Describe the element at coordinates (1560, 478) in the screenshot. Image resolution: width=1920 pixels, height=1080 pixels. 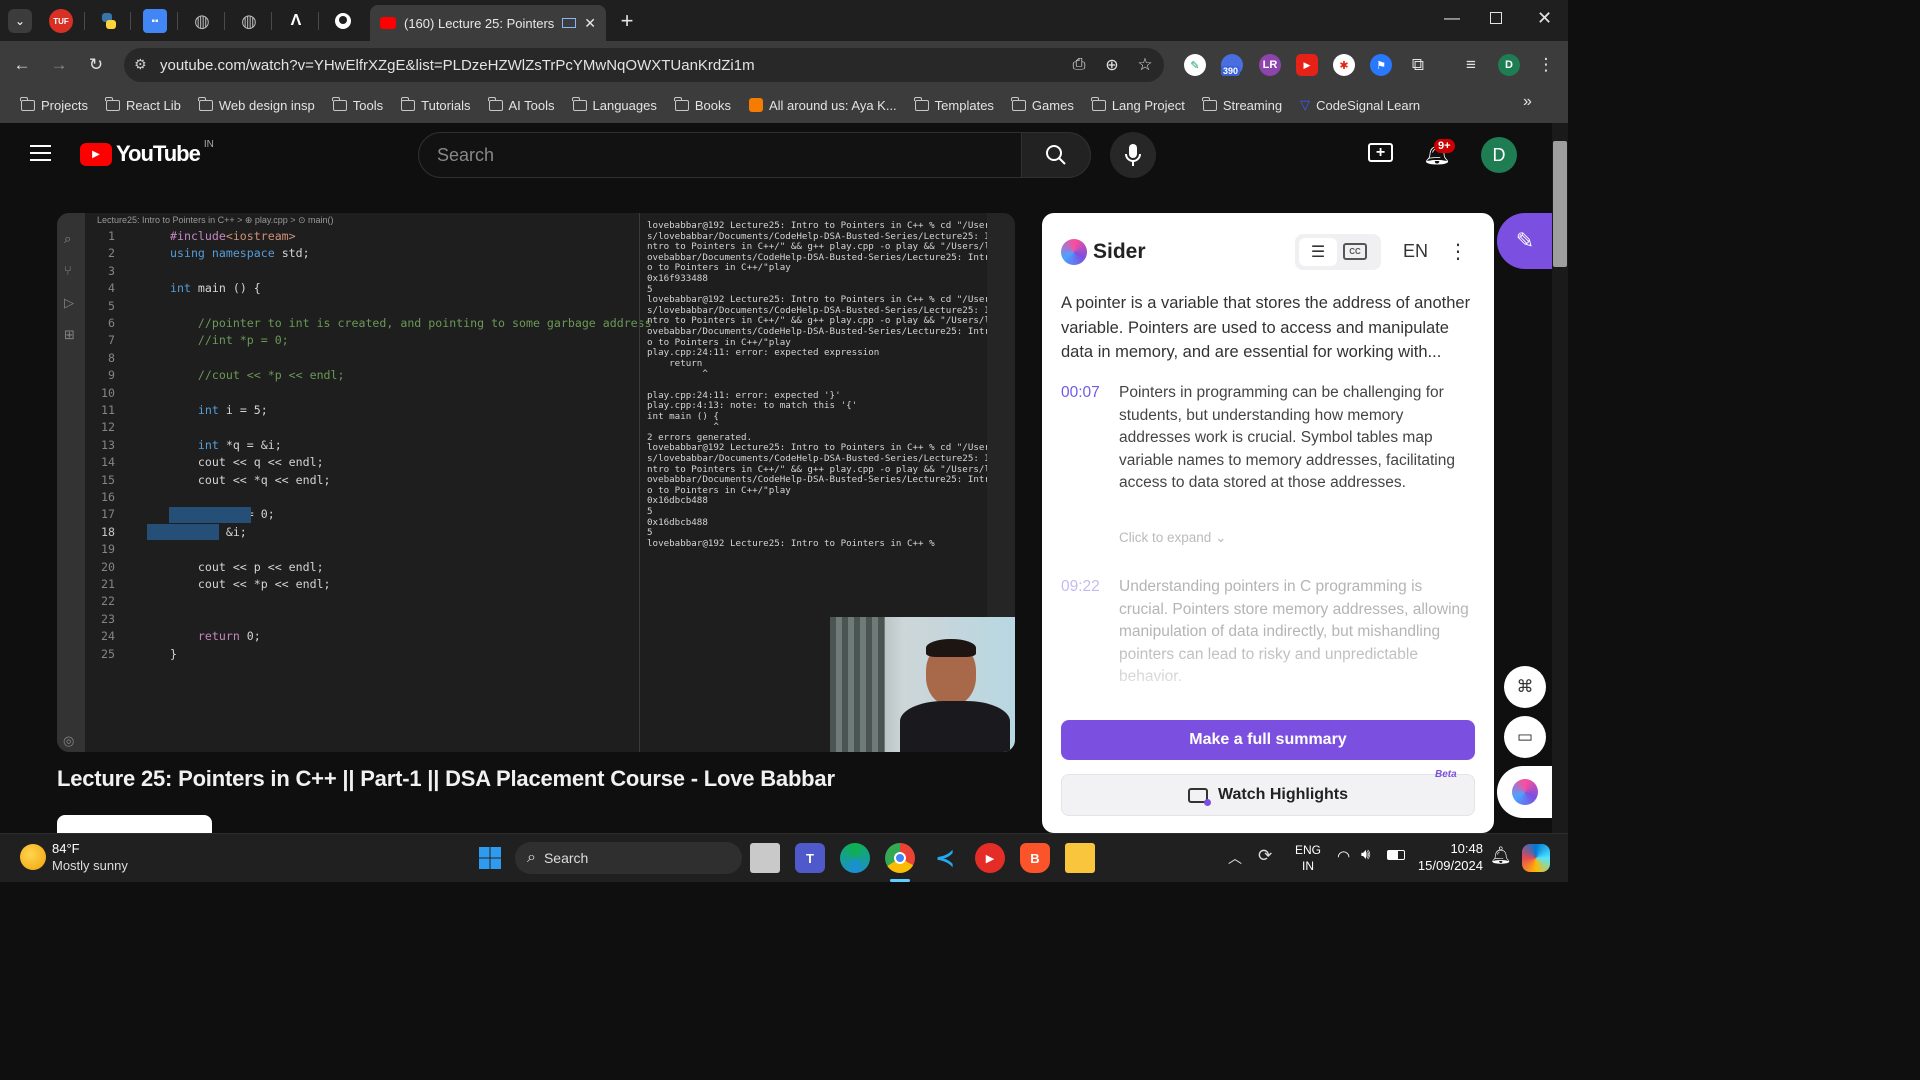
I see `page-scrollbar` at that location.